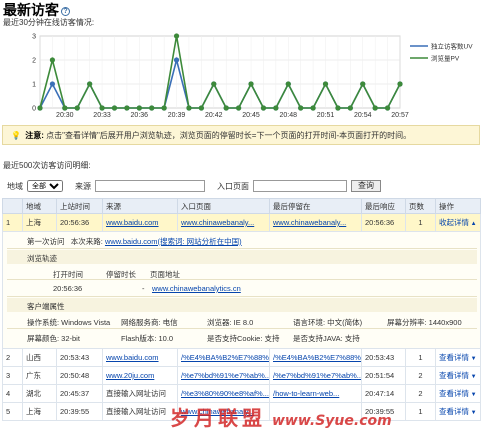  Describe the element at coordinates (214, 115) in the screenshot. I see `x-tick-label: 20:42` at that location.